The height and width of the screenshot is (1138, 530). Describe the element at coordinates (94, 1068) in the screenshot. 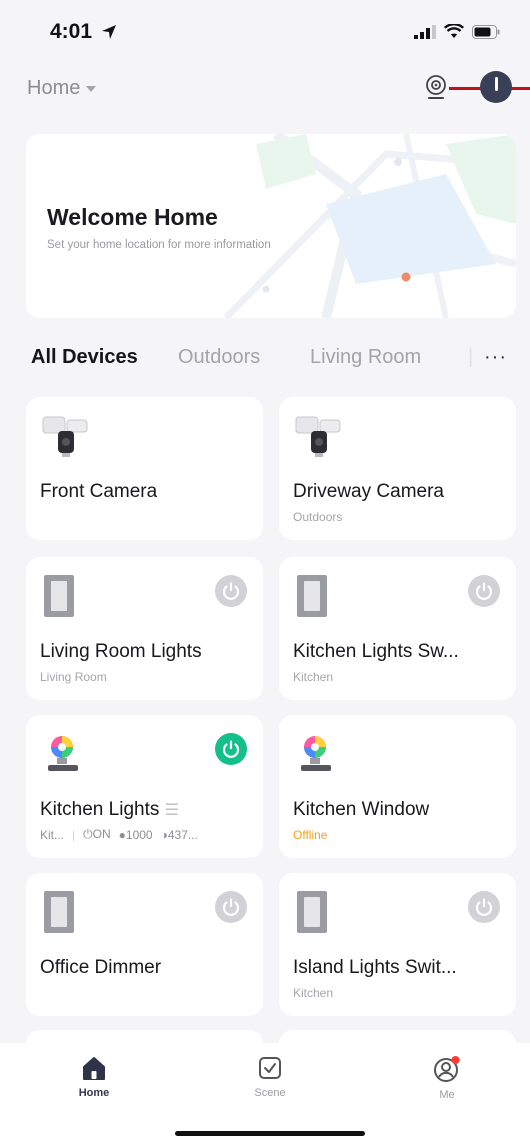

I see `home-icon` at that location.